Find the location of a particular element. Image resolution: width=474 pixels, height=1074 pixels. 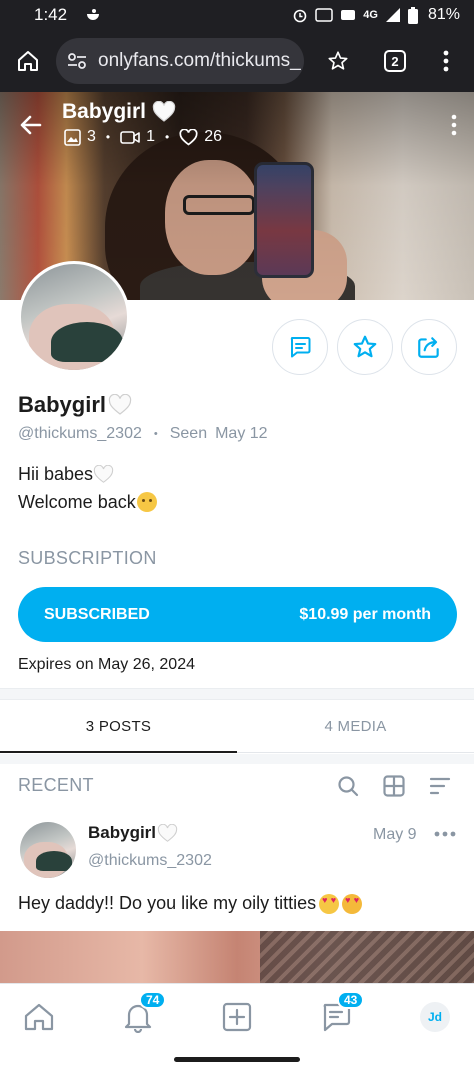

profile-tabs: 3 POSTS 4 MEDIA is located at coordinates (237, 726).